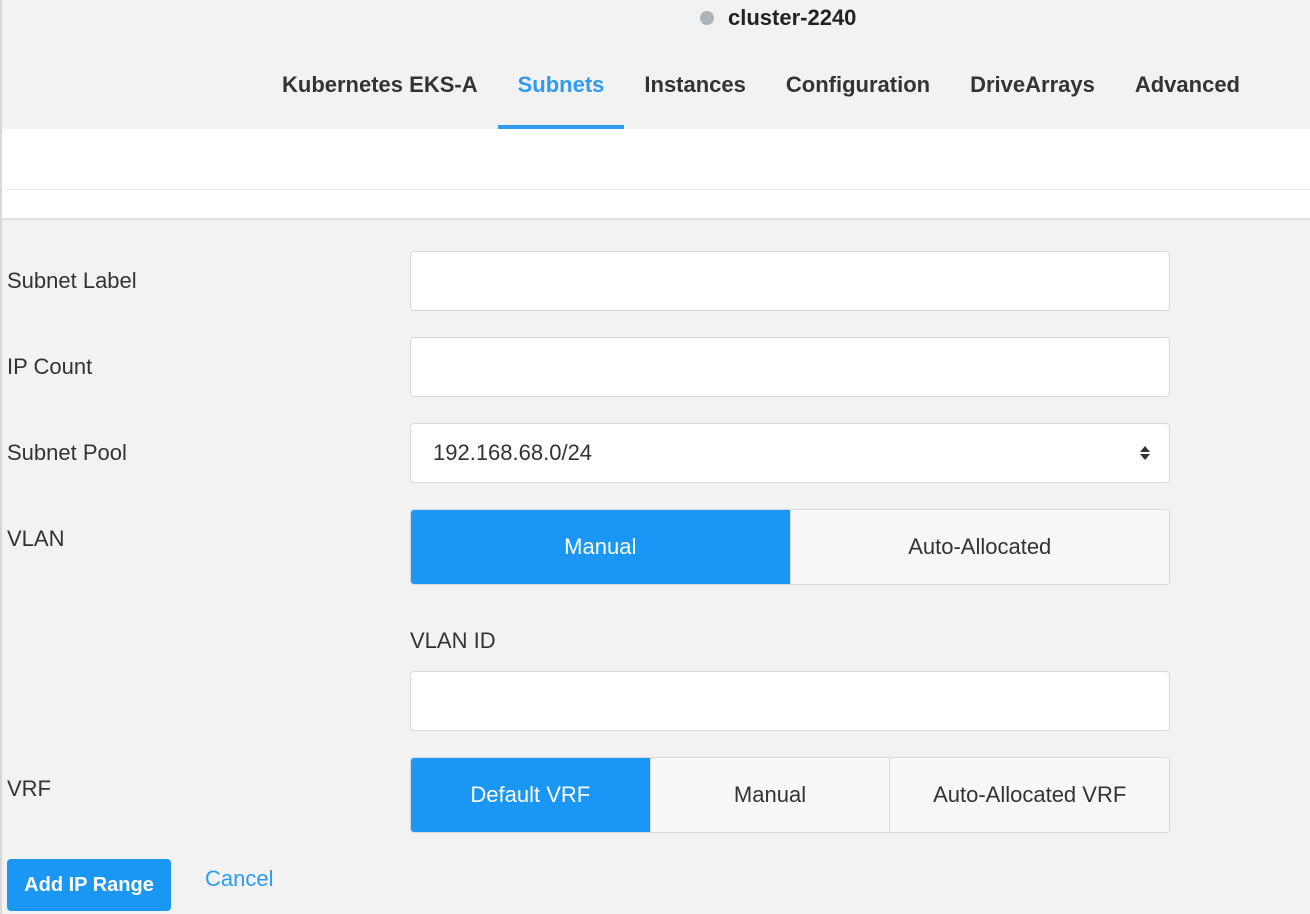  I want to click on ip-count-input, so click(790, 367).